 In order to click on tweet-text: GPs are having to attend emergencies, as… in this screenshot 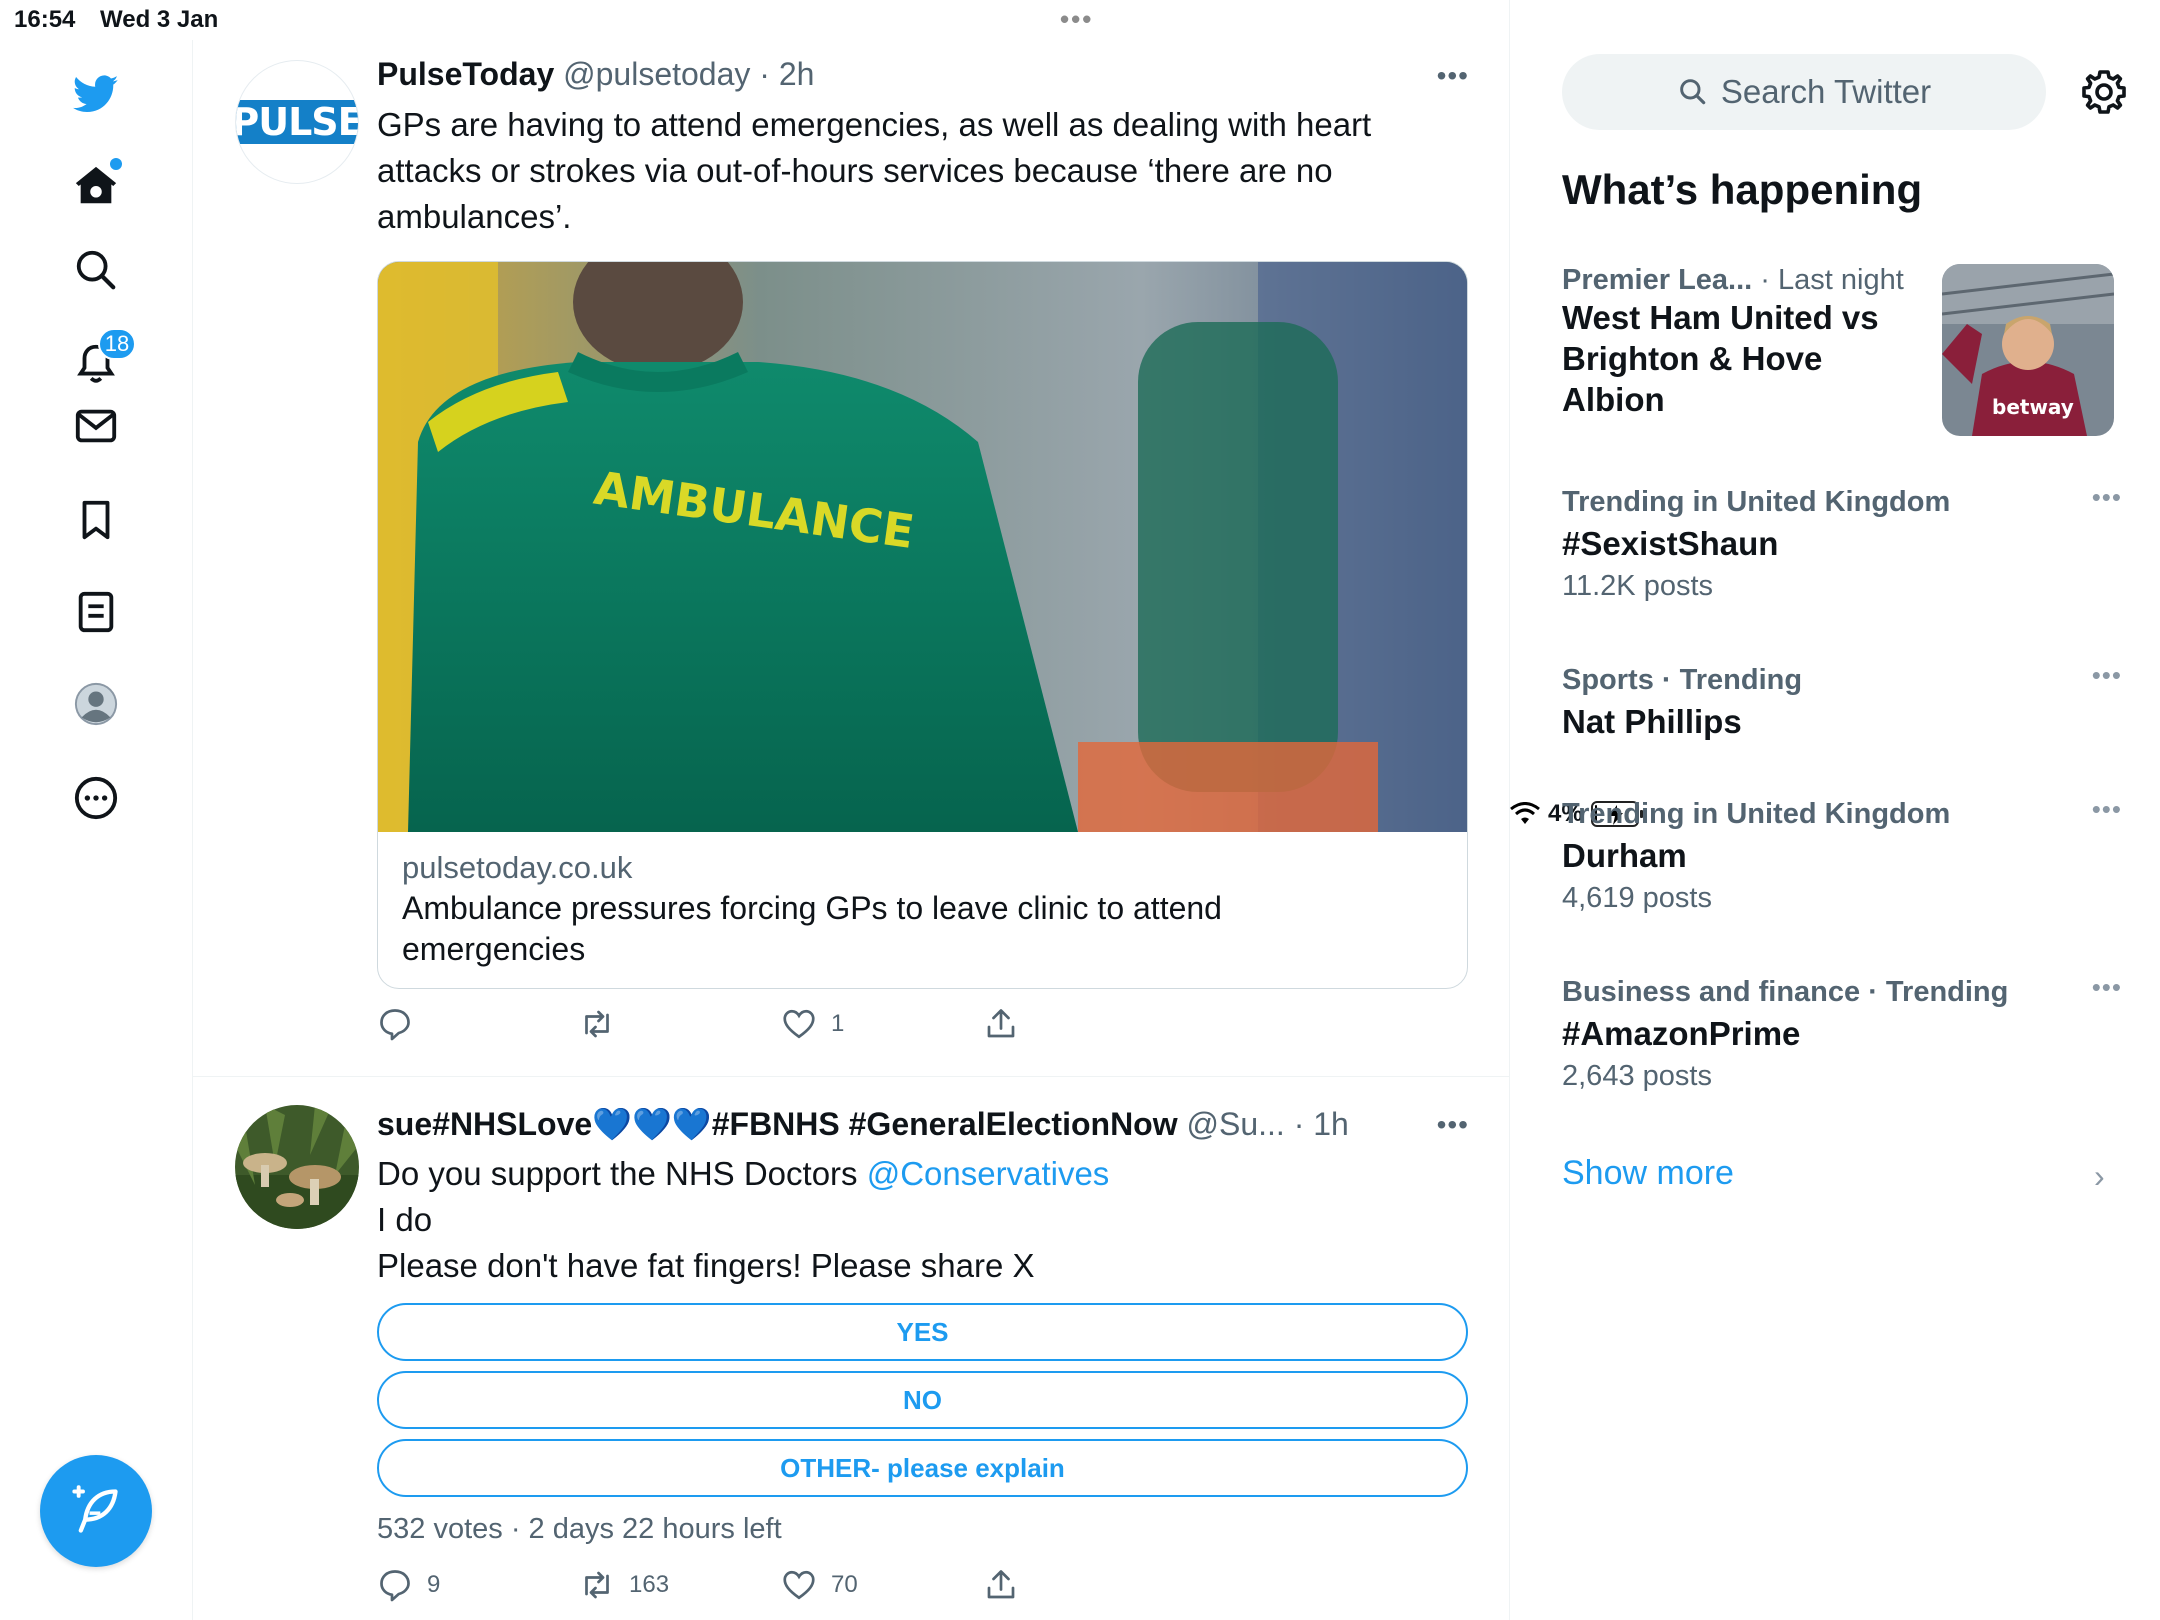, I will do `click(874, 171)`.